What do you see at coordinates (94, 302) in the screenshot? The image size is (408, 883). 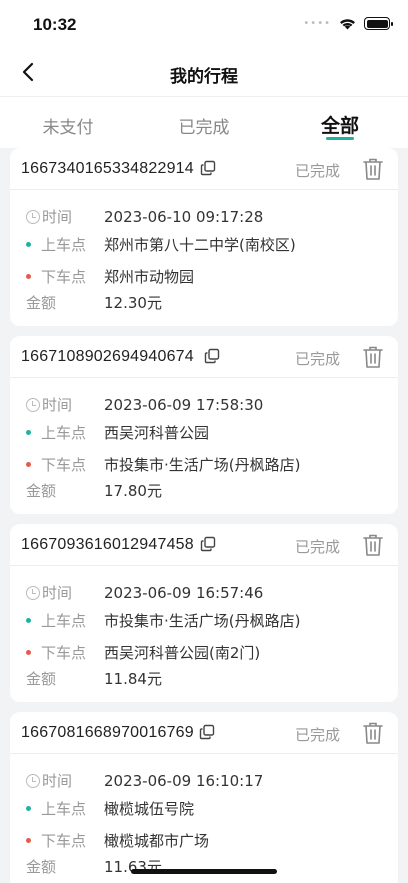 I see `amount-row: 金额 12.30元` at bounding box center [94, 302].